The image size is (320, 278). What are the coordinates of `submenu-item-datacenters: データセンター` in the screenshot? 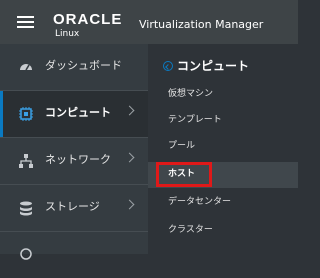 It's located at (223, 203).